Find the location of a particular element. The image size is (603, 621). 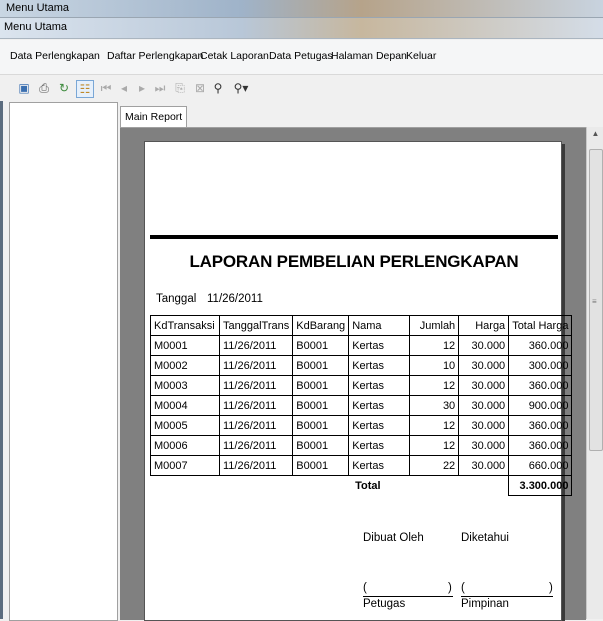

col-nama: Nama is located at coordinates (379, 325).